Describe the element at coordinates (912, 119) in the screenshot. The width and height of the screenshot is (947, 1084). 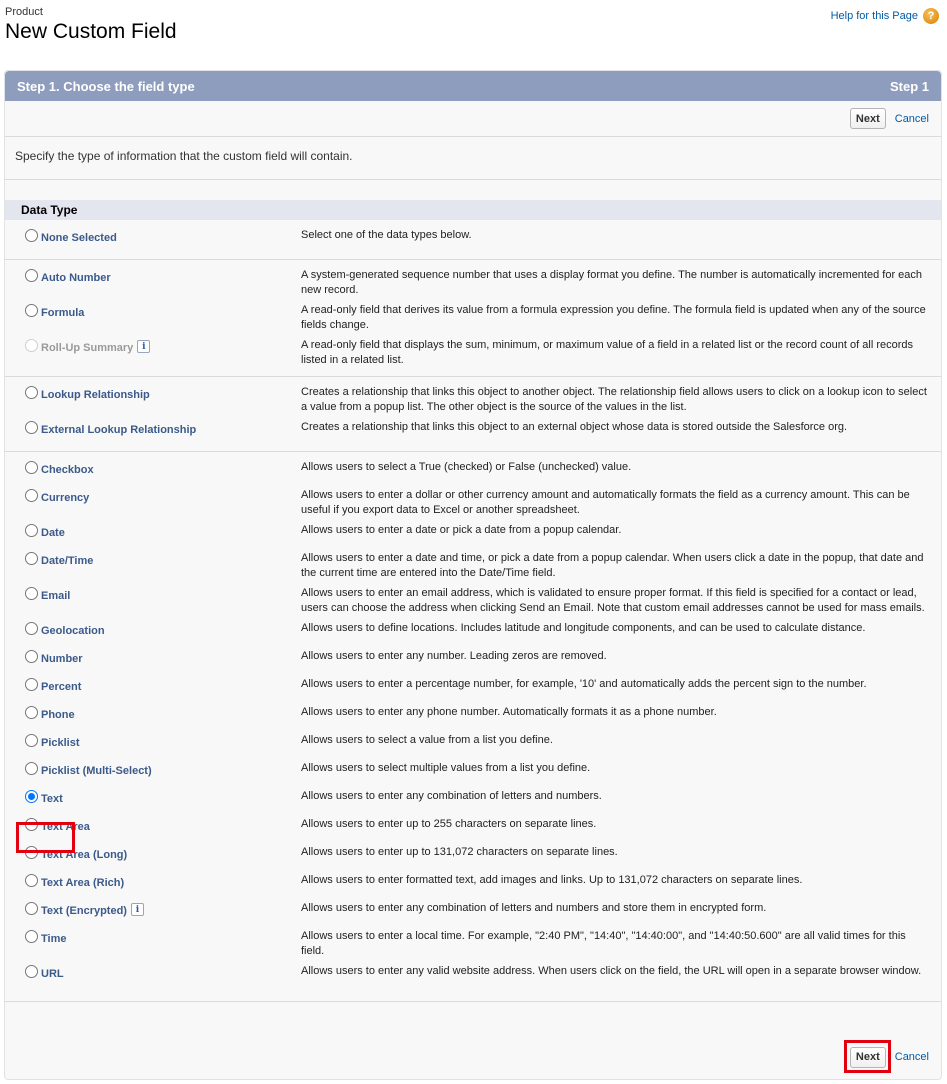
I see `cancel-link-top: Cancel` at that location.